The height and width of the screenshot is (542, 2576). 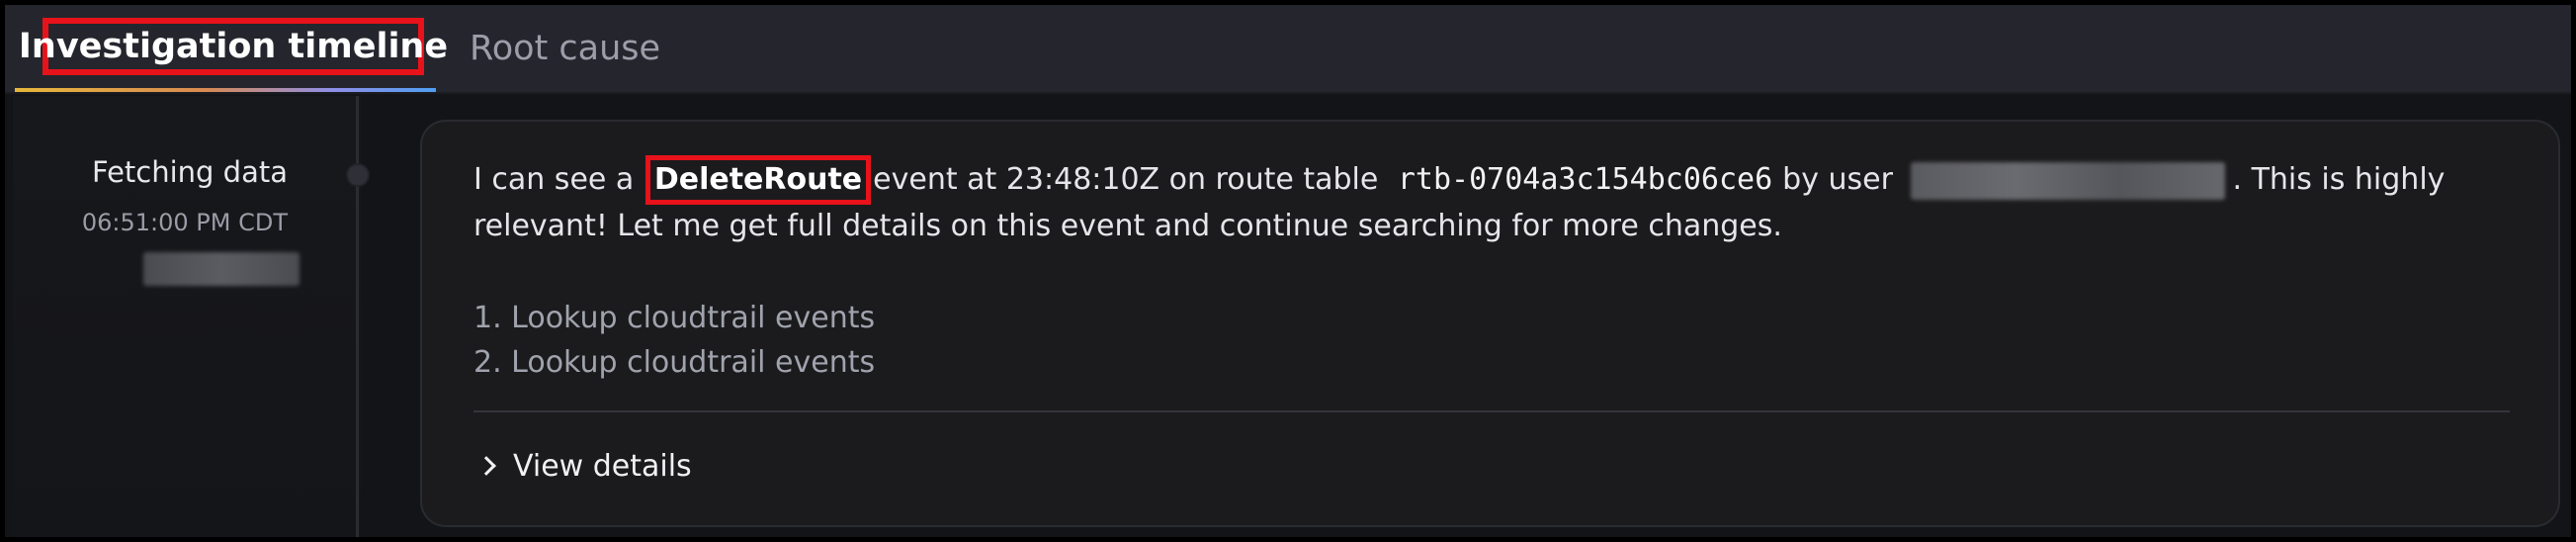 What do you see at coordinates (674, 363) in the screenshot?
I see `list-item: 2. Lookup cloudtrail events` at bounding box center [674, 363].